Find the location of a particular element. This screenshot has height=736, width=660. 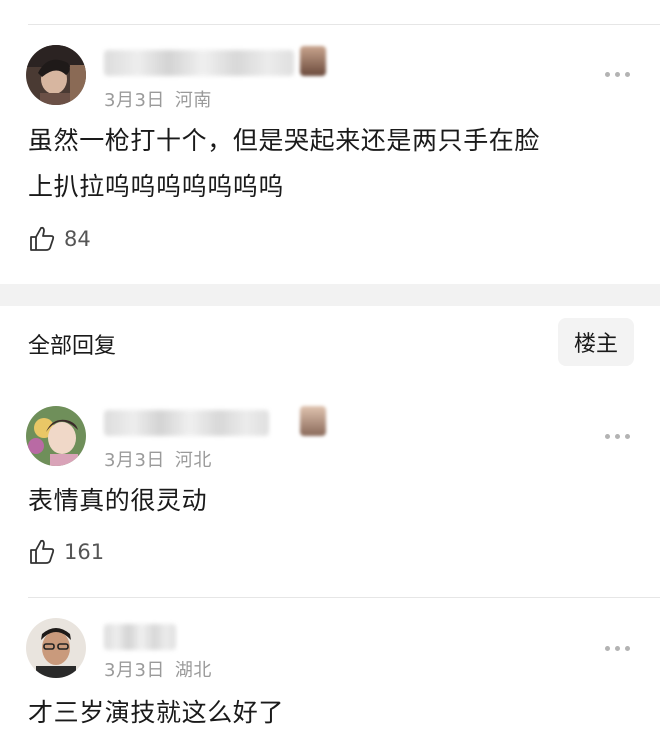

comment-text-line: 虽然一枪打十个，但是哭起来还是两只手在脸 is located at coordinates (284, 140).